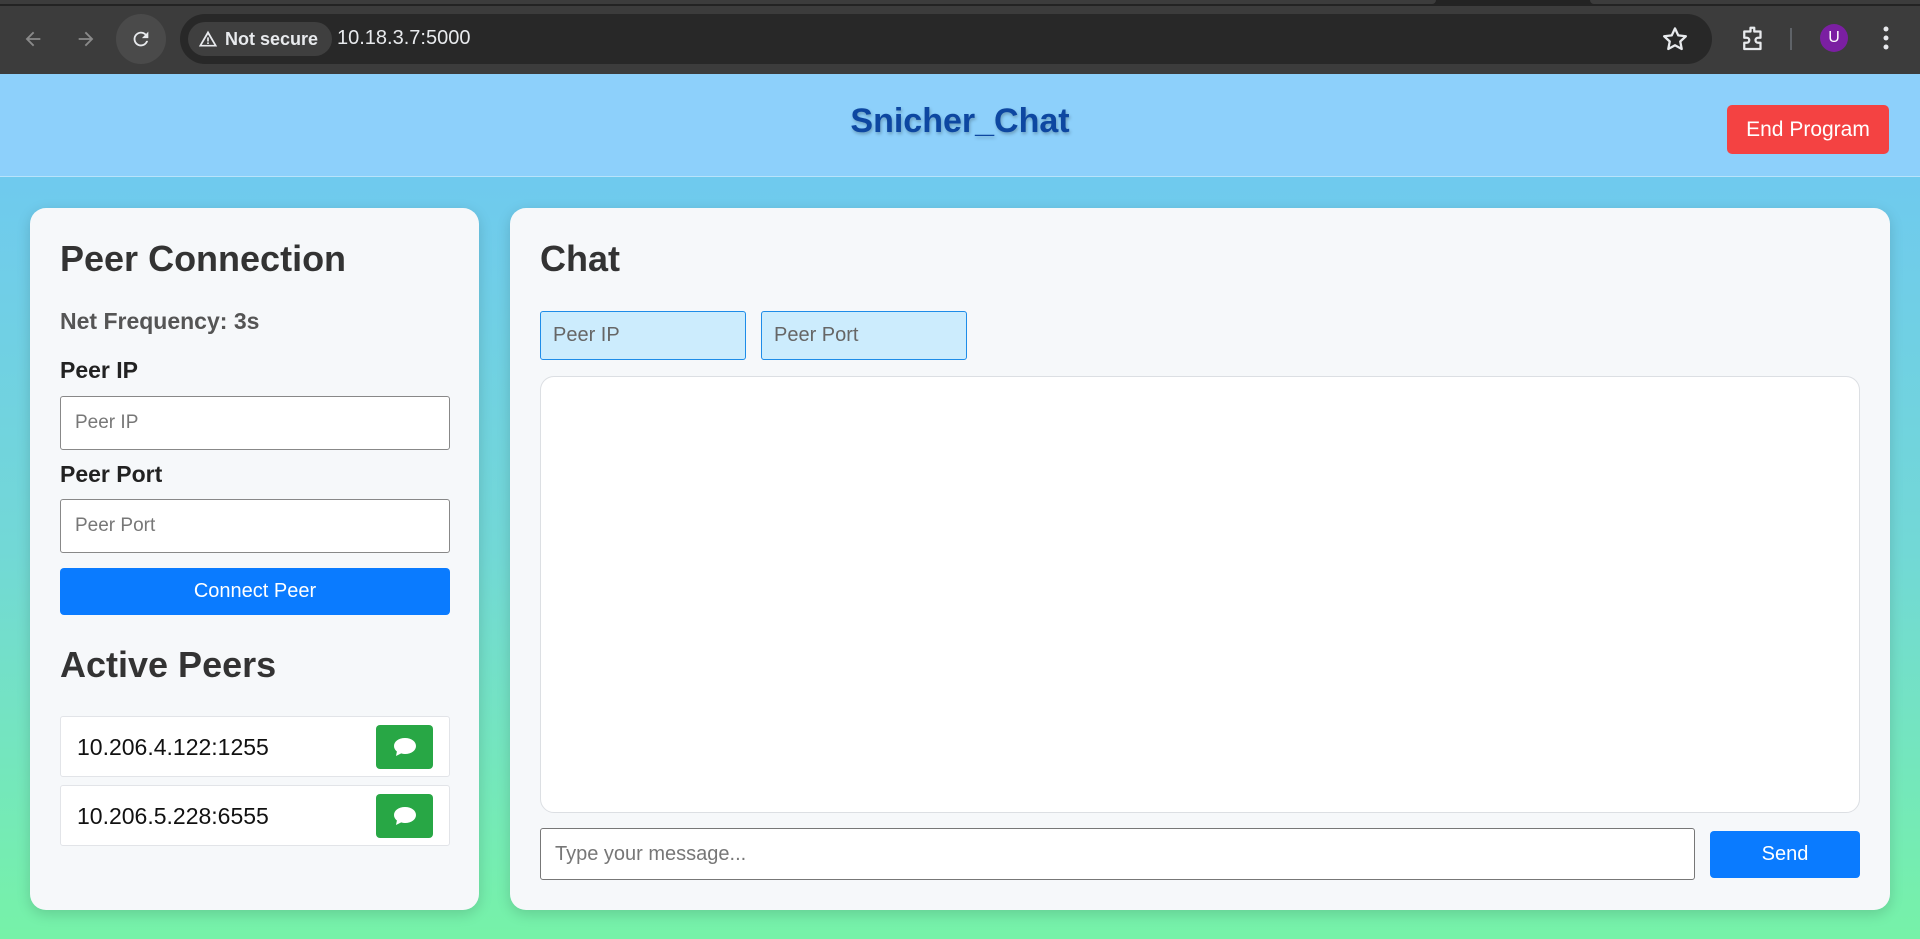 The width and height of the screenshot is (1920, 939). What do you see at coordinates (272, 38) in the screenshot?
I see `security-label: Not secure` at bounding box center [272, 38].